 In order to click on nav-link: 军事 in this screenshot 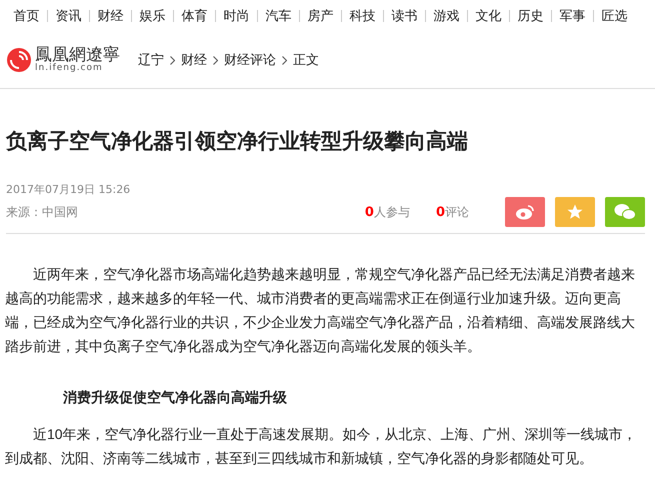, I will do `click(572, 16)`.